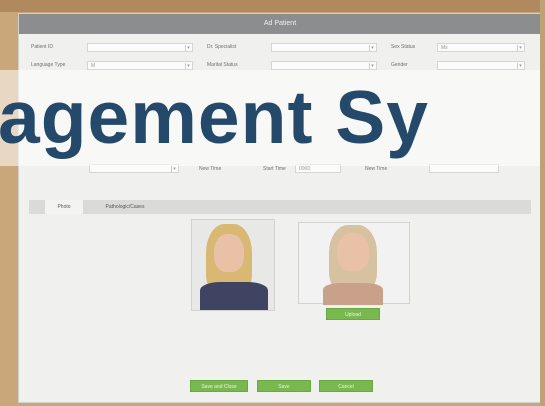  Describe the element at coordinates (274, 169) in the screenshot. I see `start-time-label: Start Time` at that location.